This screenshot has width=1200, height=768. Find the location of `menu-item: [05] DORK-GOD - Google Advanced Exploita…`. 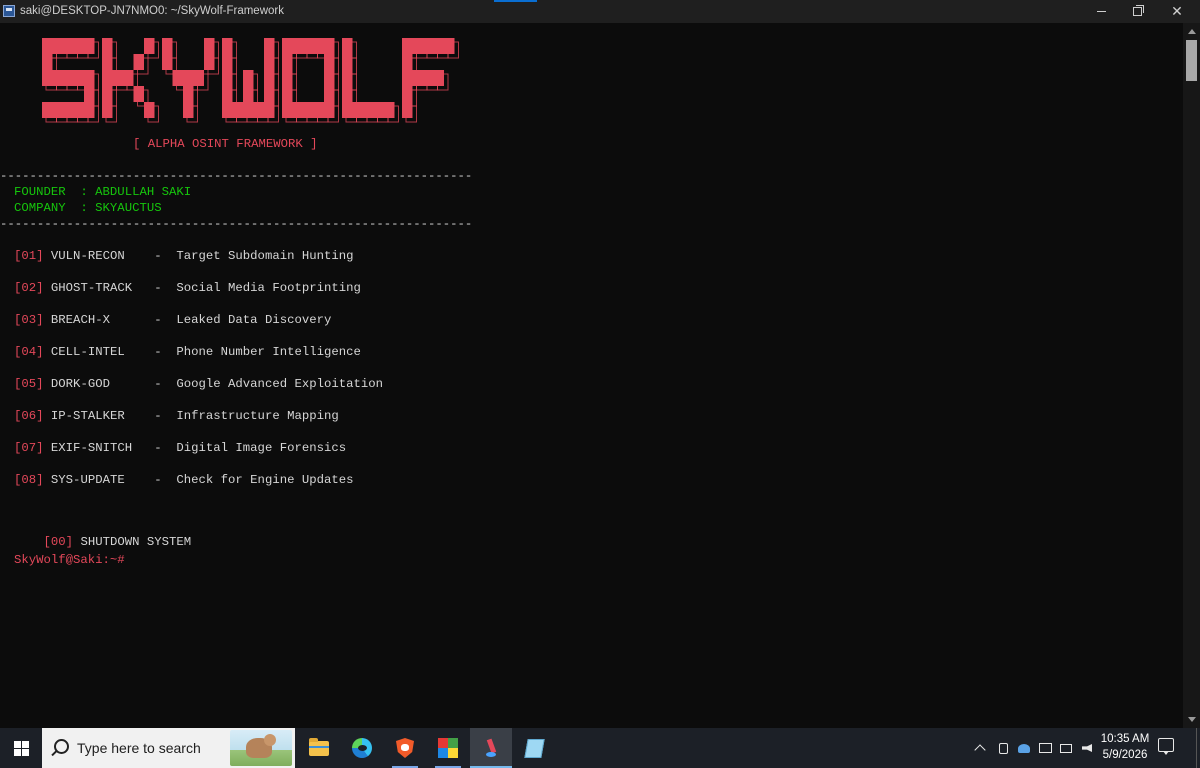

menu-item: [05] DORK-GOD - Google Advanced Exploita… is located at coordinates (198, 384).